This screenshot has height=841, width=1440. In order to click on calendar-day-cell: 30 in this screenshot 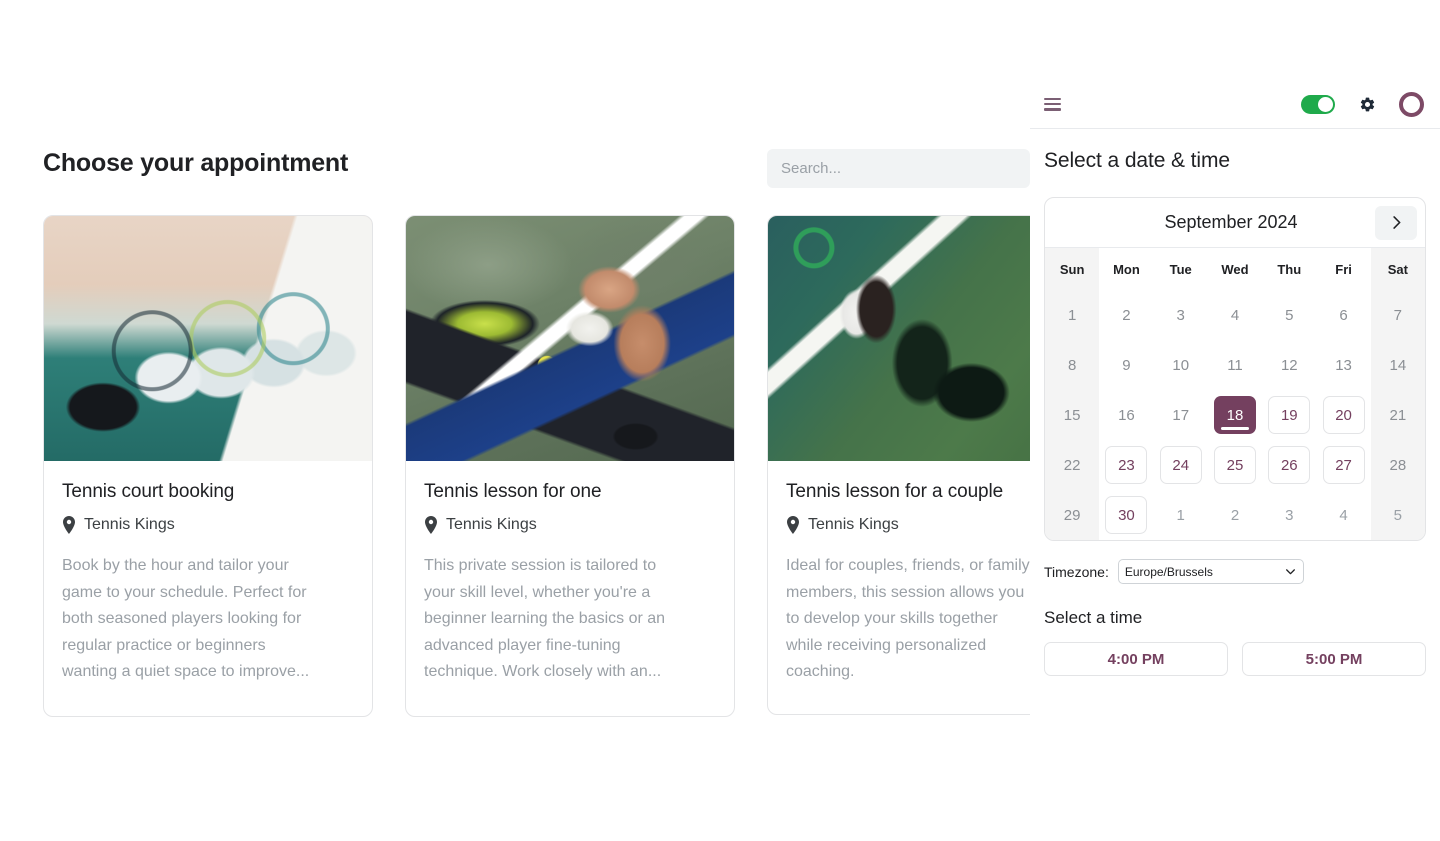, I will do `click(1126, 515)`.